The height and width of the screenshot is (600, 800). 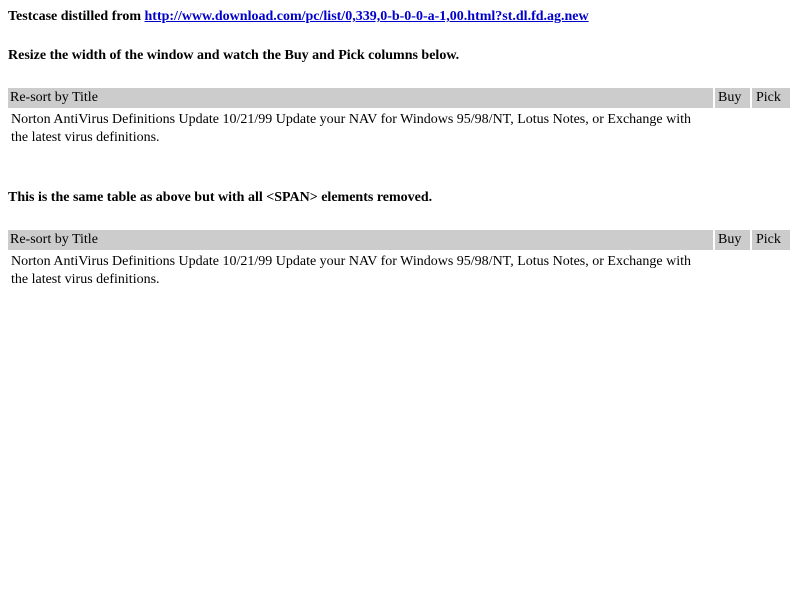 I want to click on testcase-prefix: Testcase distilled from, so click(x=76, y=16).